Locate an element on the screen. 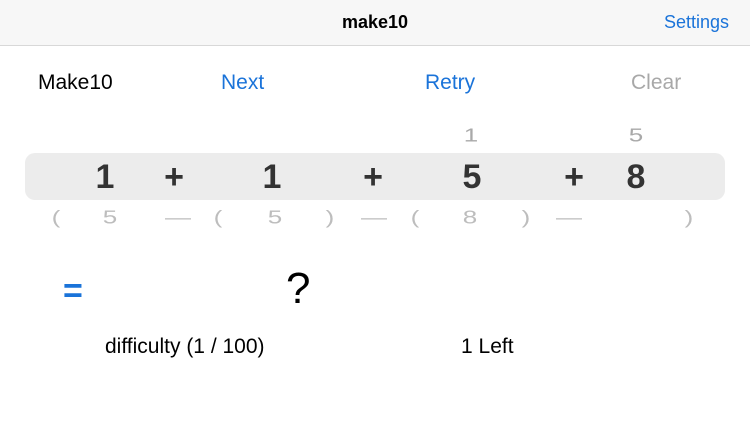 This screenshot has height=422, width=750. picker-below-value: ) is located at coordinates (689, 217).